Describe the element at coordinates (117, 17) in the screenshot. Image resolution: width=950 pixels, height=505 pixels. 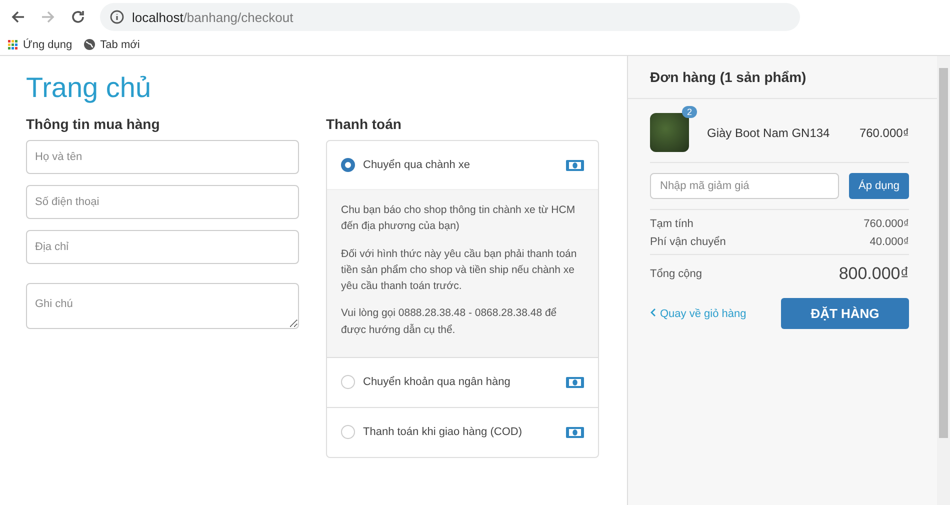
I see `info-icon` at that location.